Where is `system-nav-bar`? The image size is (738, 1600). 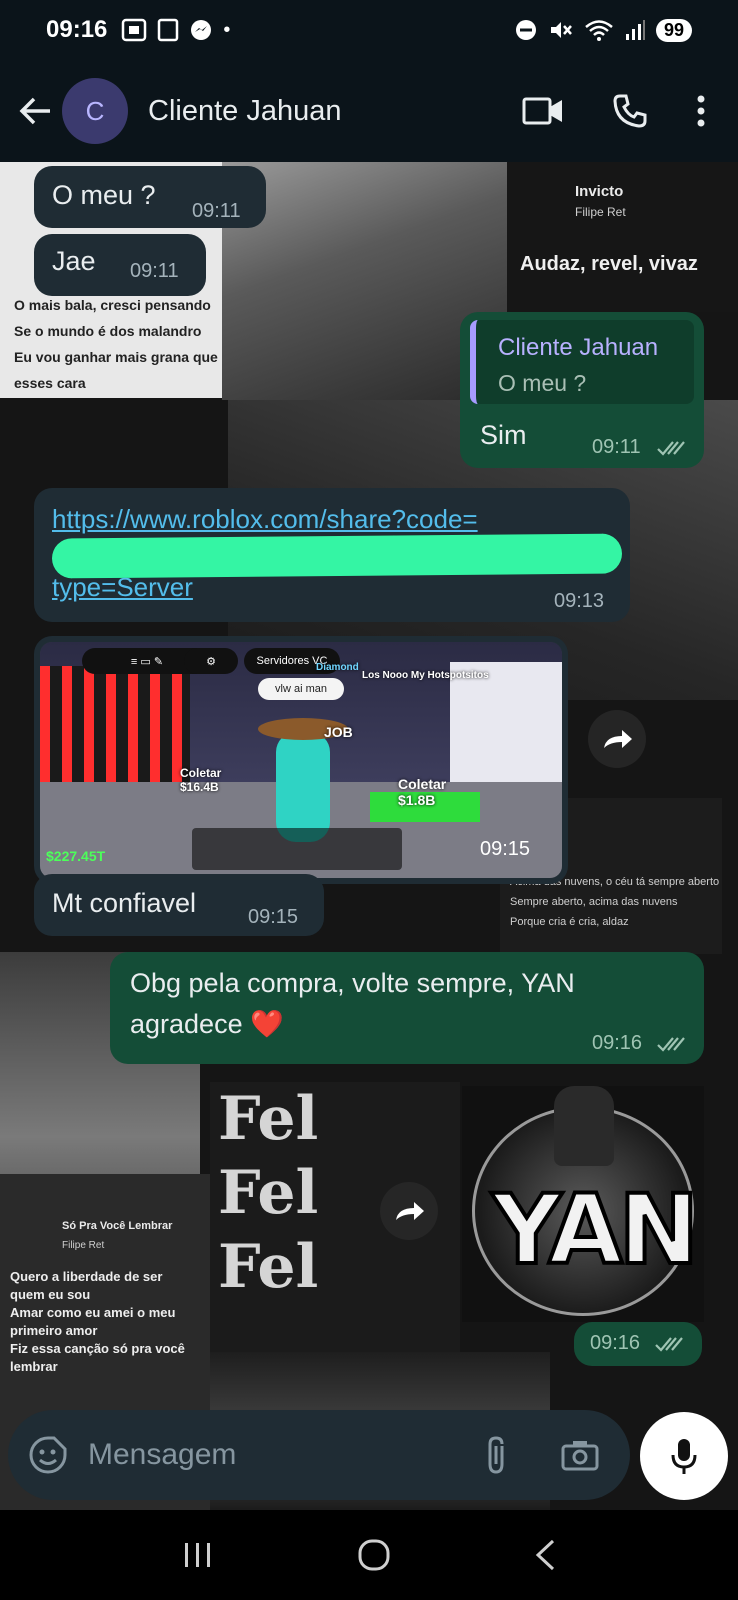
system-nav-bar is located at coordinates (369, 1555).